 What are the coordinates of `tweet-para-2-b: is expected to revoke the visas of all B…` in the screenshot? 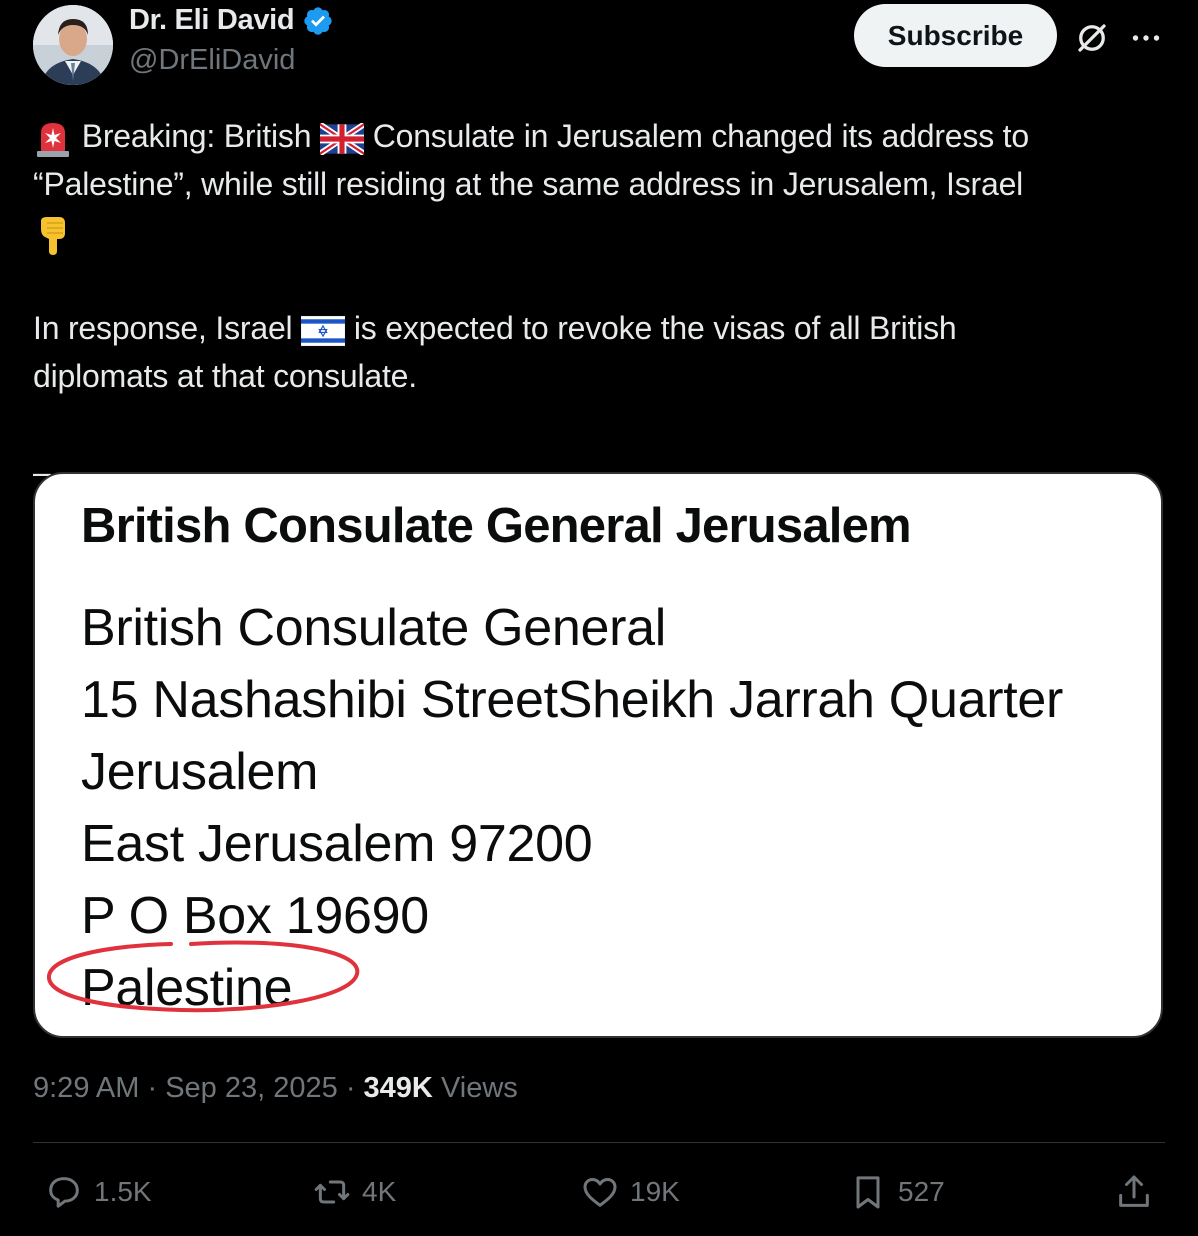 It's located at (655, 328).